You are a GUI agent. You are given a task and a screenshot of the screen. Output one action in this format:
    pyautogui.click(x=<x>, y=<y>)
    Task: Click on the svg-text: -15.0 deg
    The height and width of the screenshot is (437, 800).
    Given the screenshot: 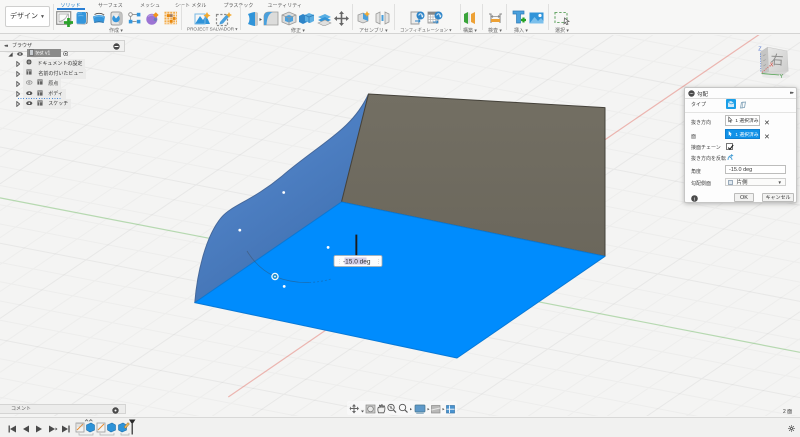 What is the action you would take?
    pyautogui.click(x=357, y=262)
    